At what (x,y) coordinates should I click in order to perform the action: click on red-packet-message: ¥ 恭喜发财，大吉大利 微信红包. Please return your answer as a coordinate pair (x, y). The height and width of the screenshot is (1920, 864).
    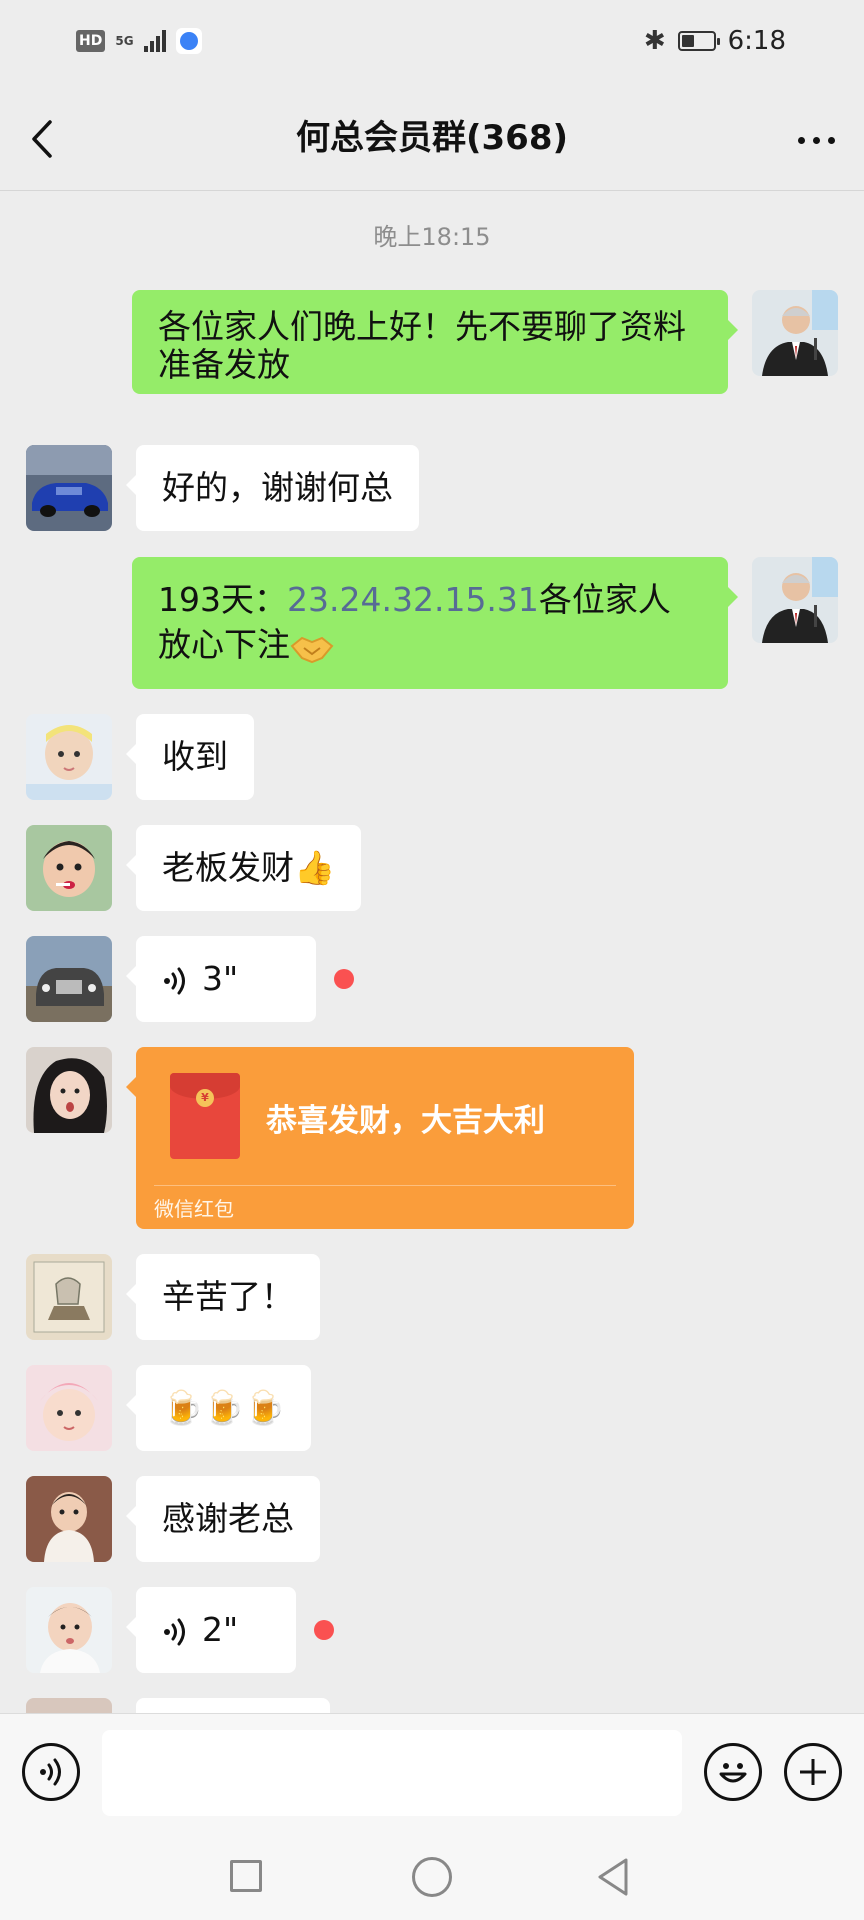
    Looking at the image, I should click on (380, 1138).